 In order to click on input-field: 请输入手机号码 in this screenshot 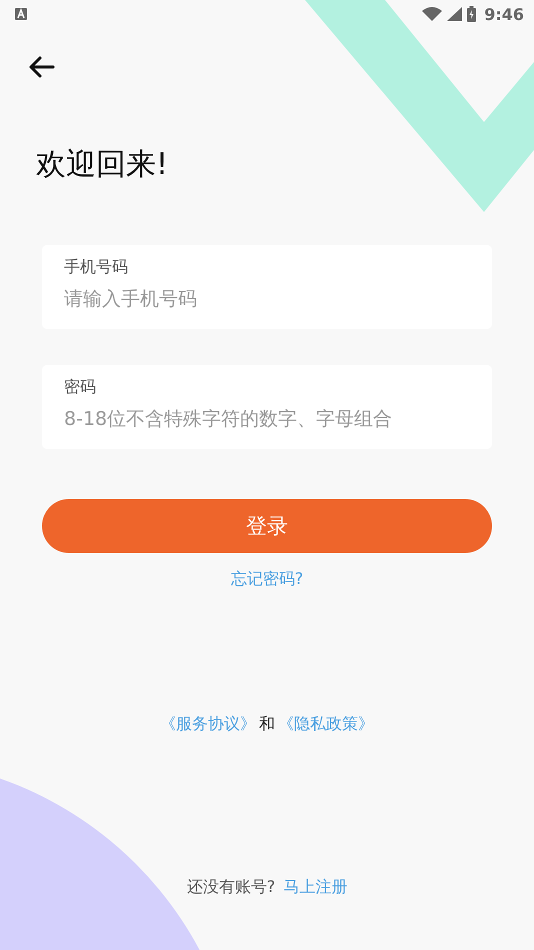, I will do `click(267, 299)`.